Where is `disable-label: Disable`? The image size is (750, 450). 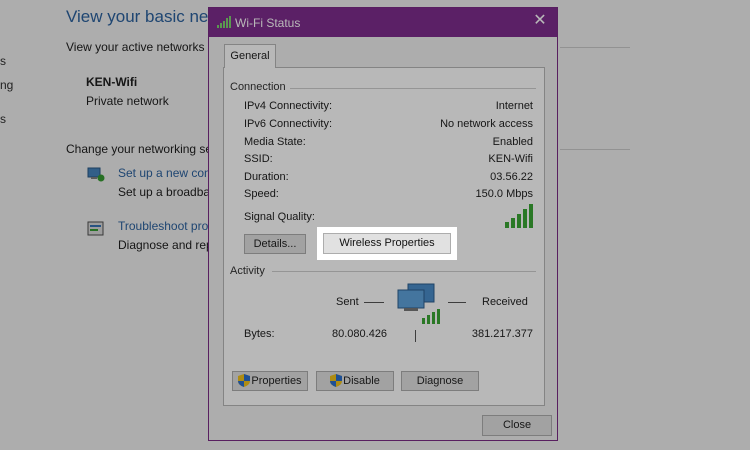 disable-label: Disable is located at coordinates (361, 381).